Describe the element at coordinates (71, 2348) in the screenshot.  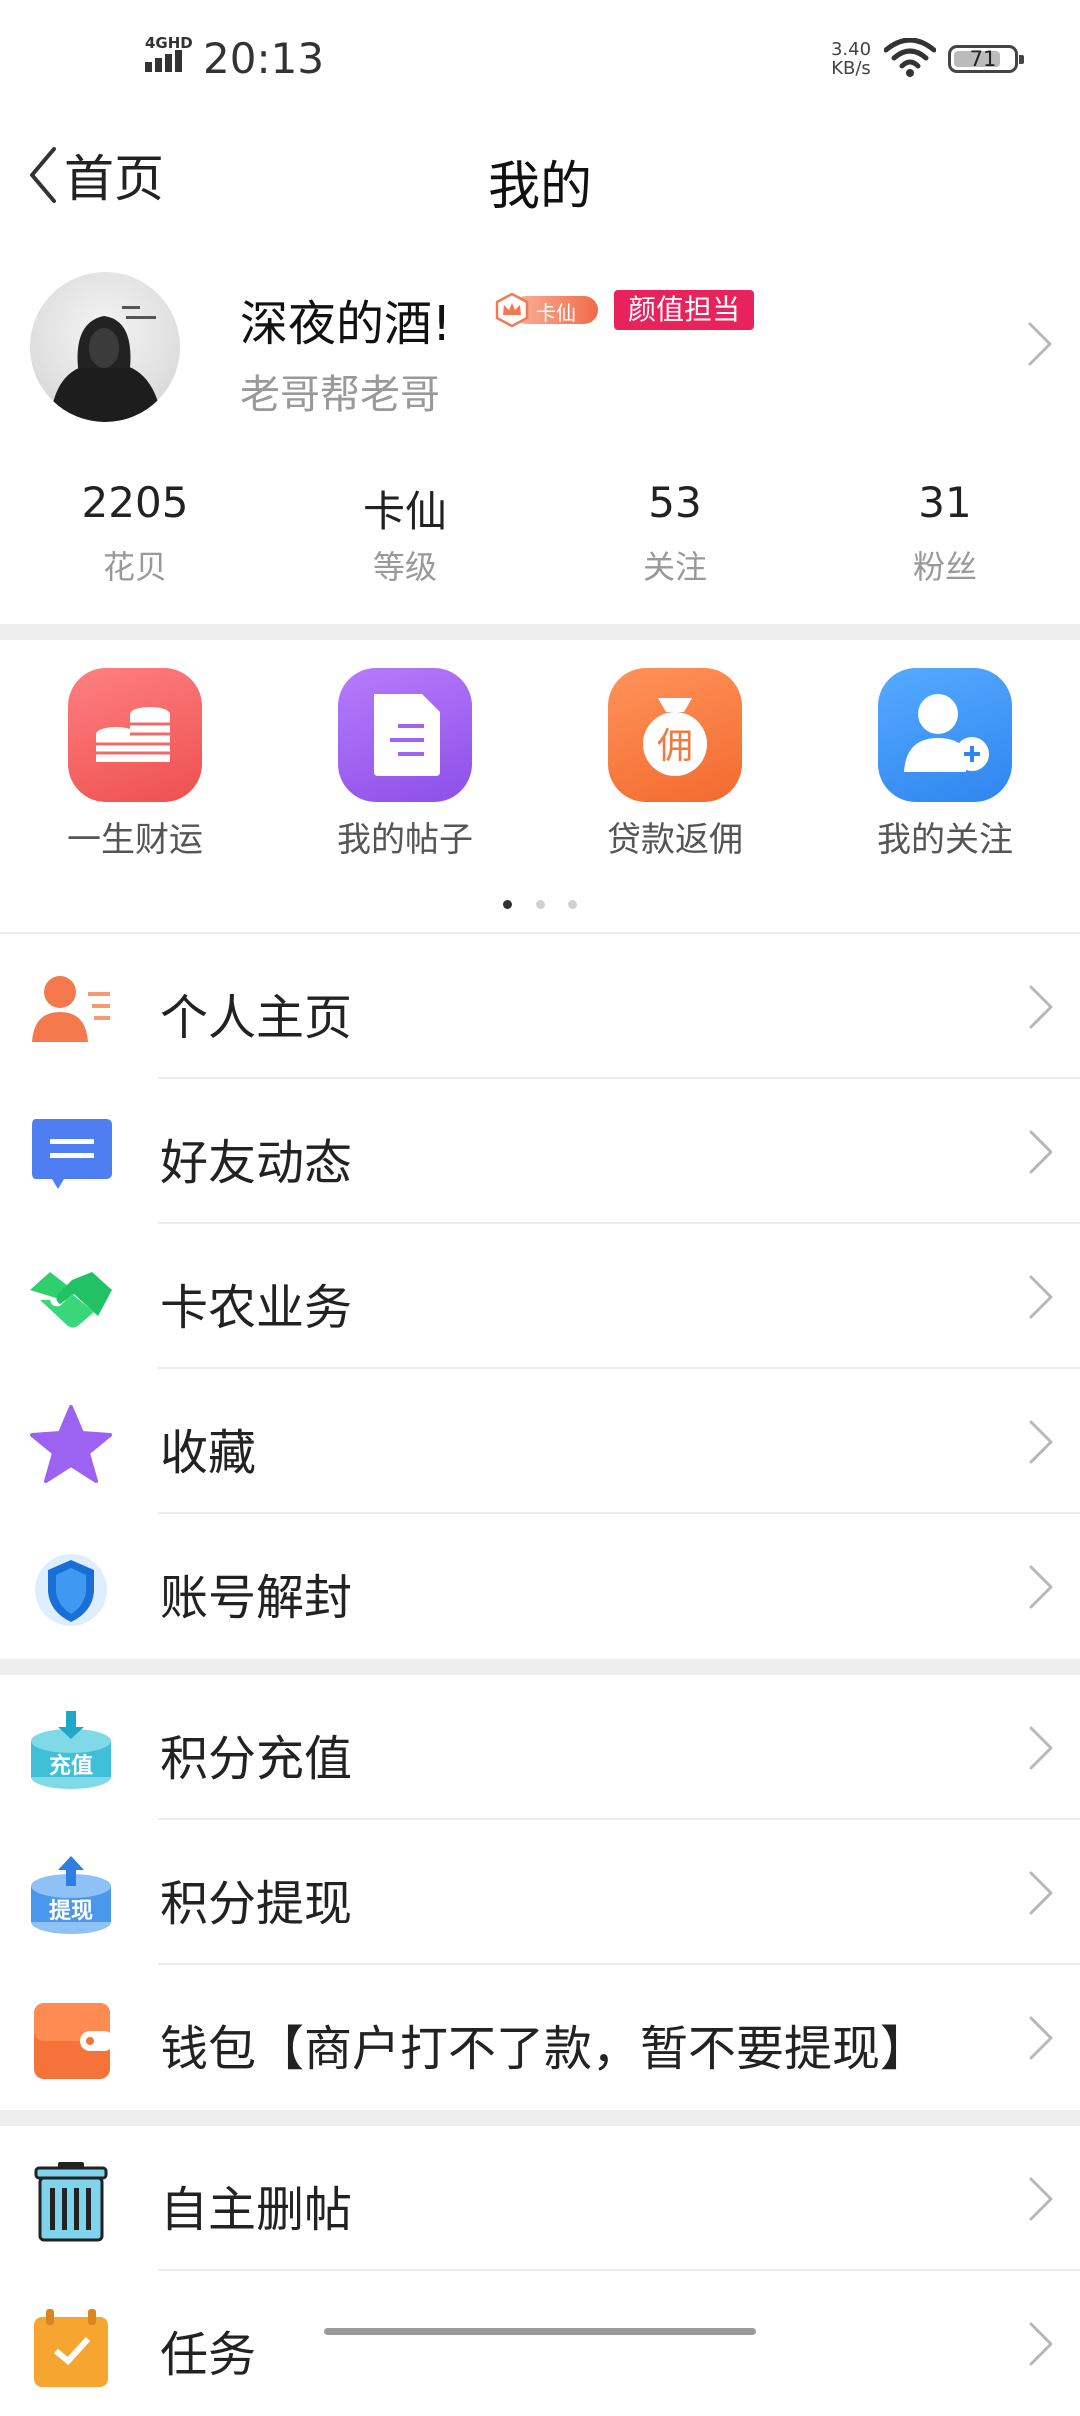
I see `calendar-icon` at that location.